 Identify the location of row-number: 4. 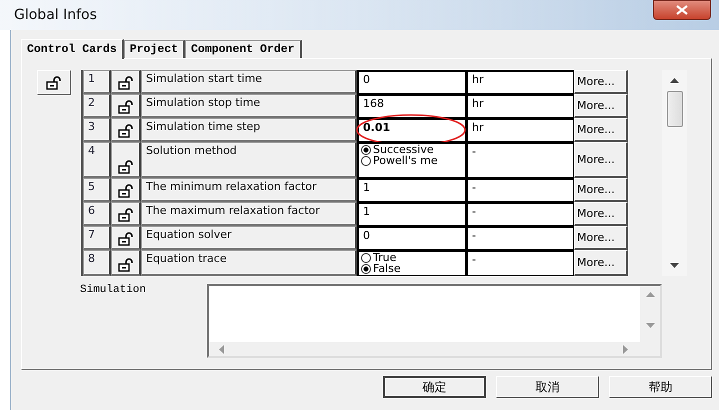
(97, 160).